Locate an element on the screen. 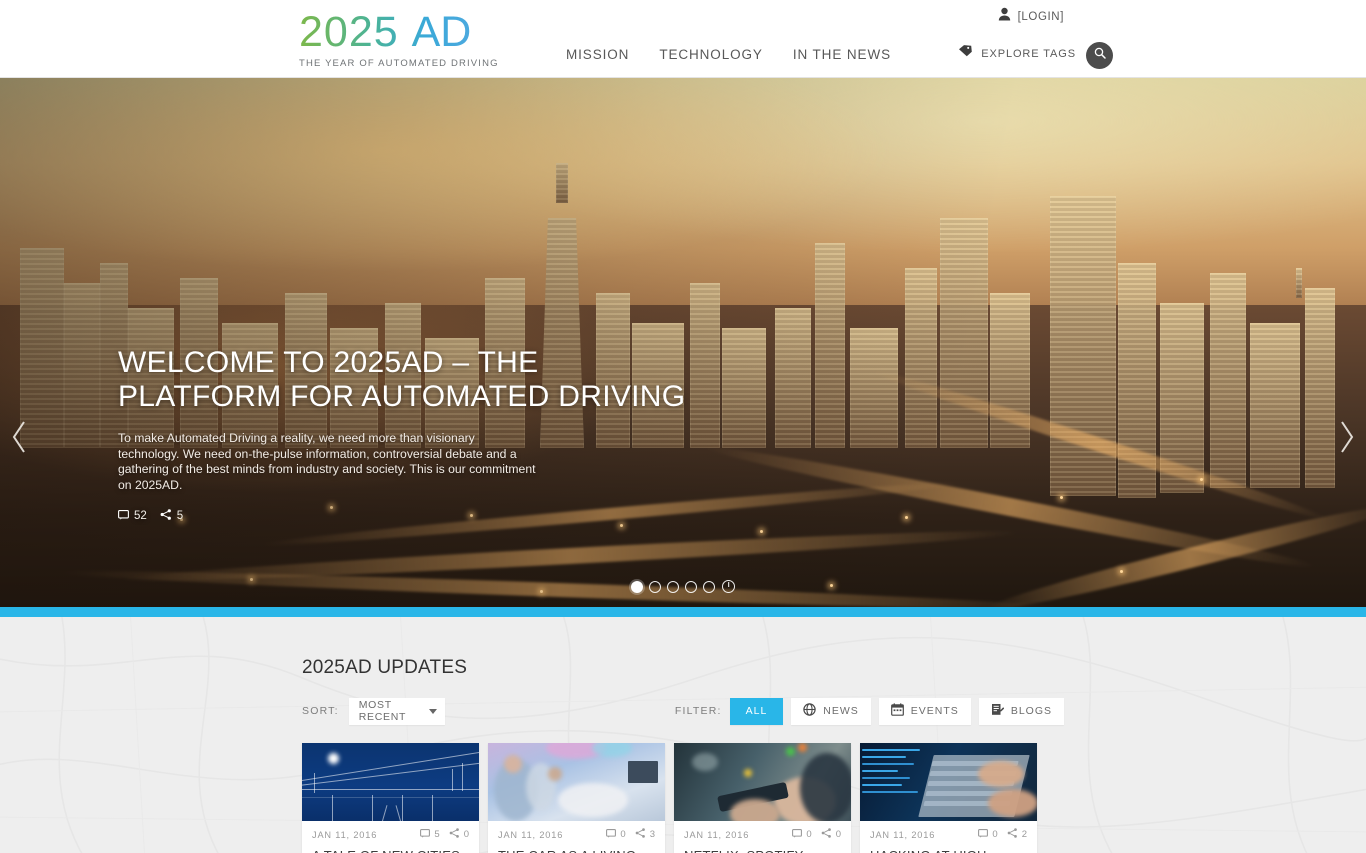 Image resolution: width=1366 pixels, height=853 pixels. card-meta: JAN 11, 2016 5 0 is located at coordinates (390, 834).